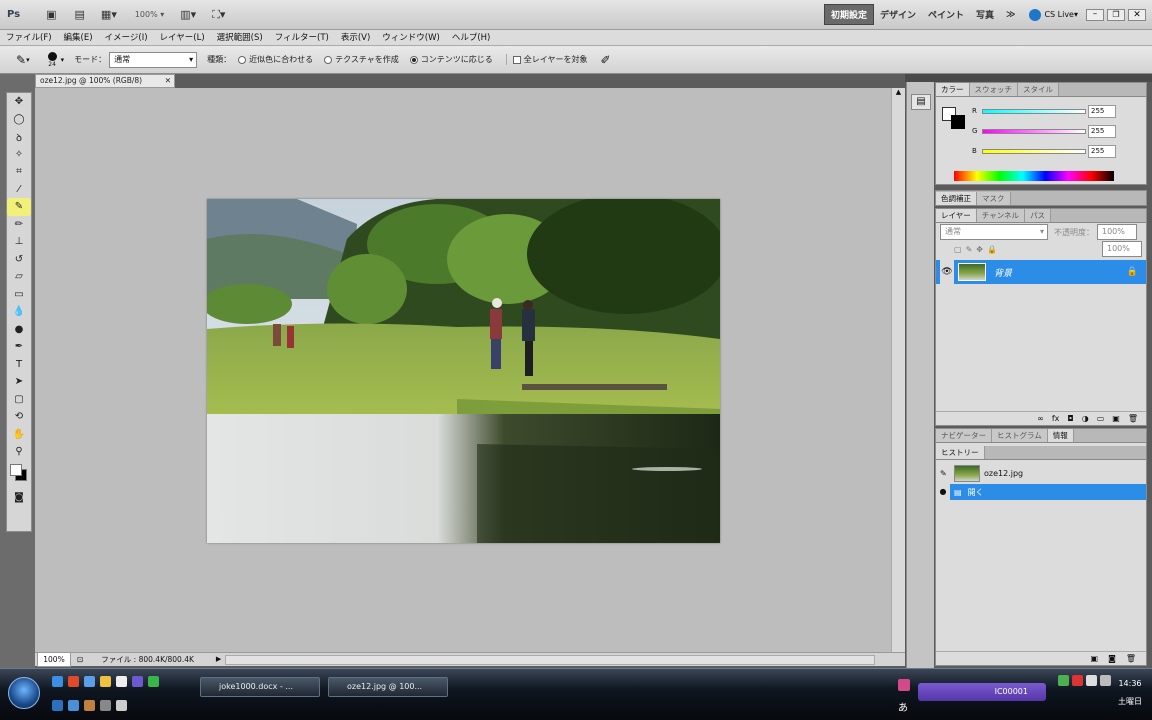 This screenshot has width=1152, height=720. Describe the element at coordinates (89, 681) in the screenshot. I see `quick-launch-blue-icon` at that location.